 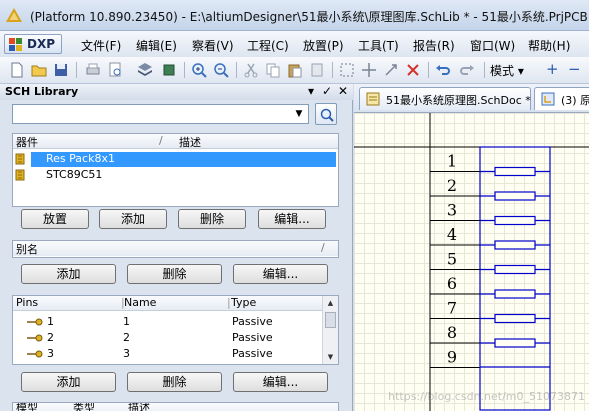 What do you see at coordinates (317, 70) in the screenshot?
I see `rubber-stamp-icon` at bounding box center [317, 70].